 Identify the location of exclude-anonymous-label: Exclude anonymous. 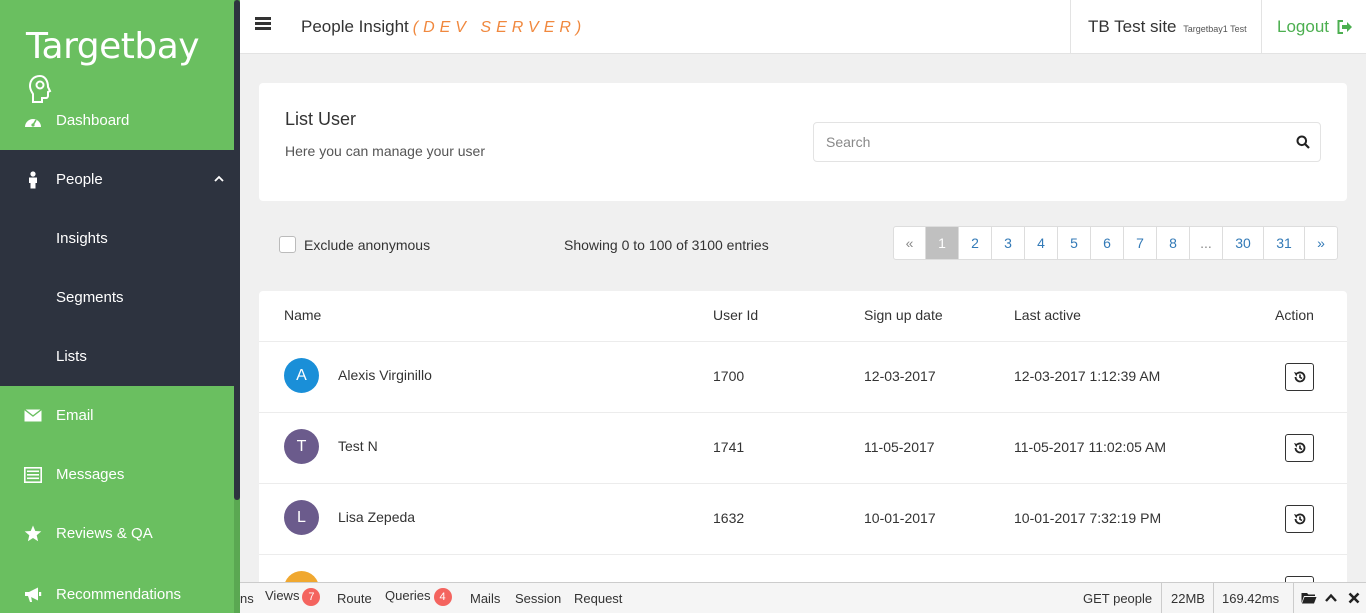
(367, 245).